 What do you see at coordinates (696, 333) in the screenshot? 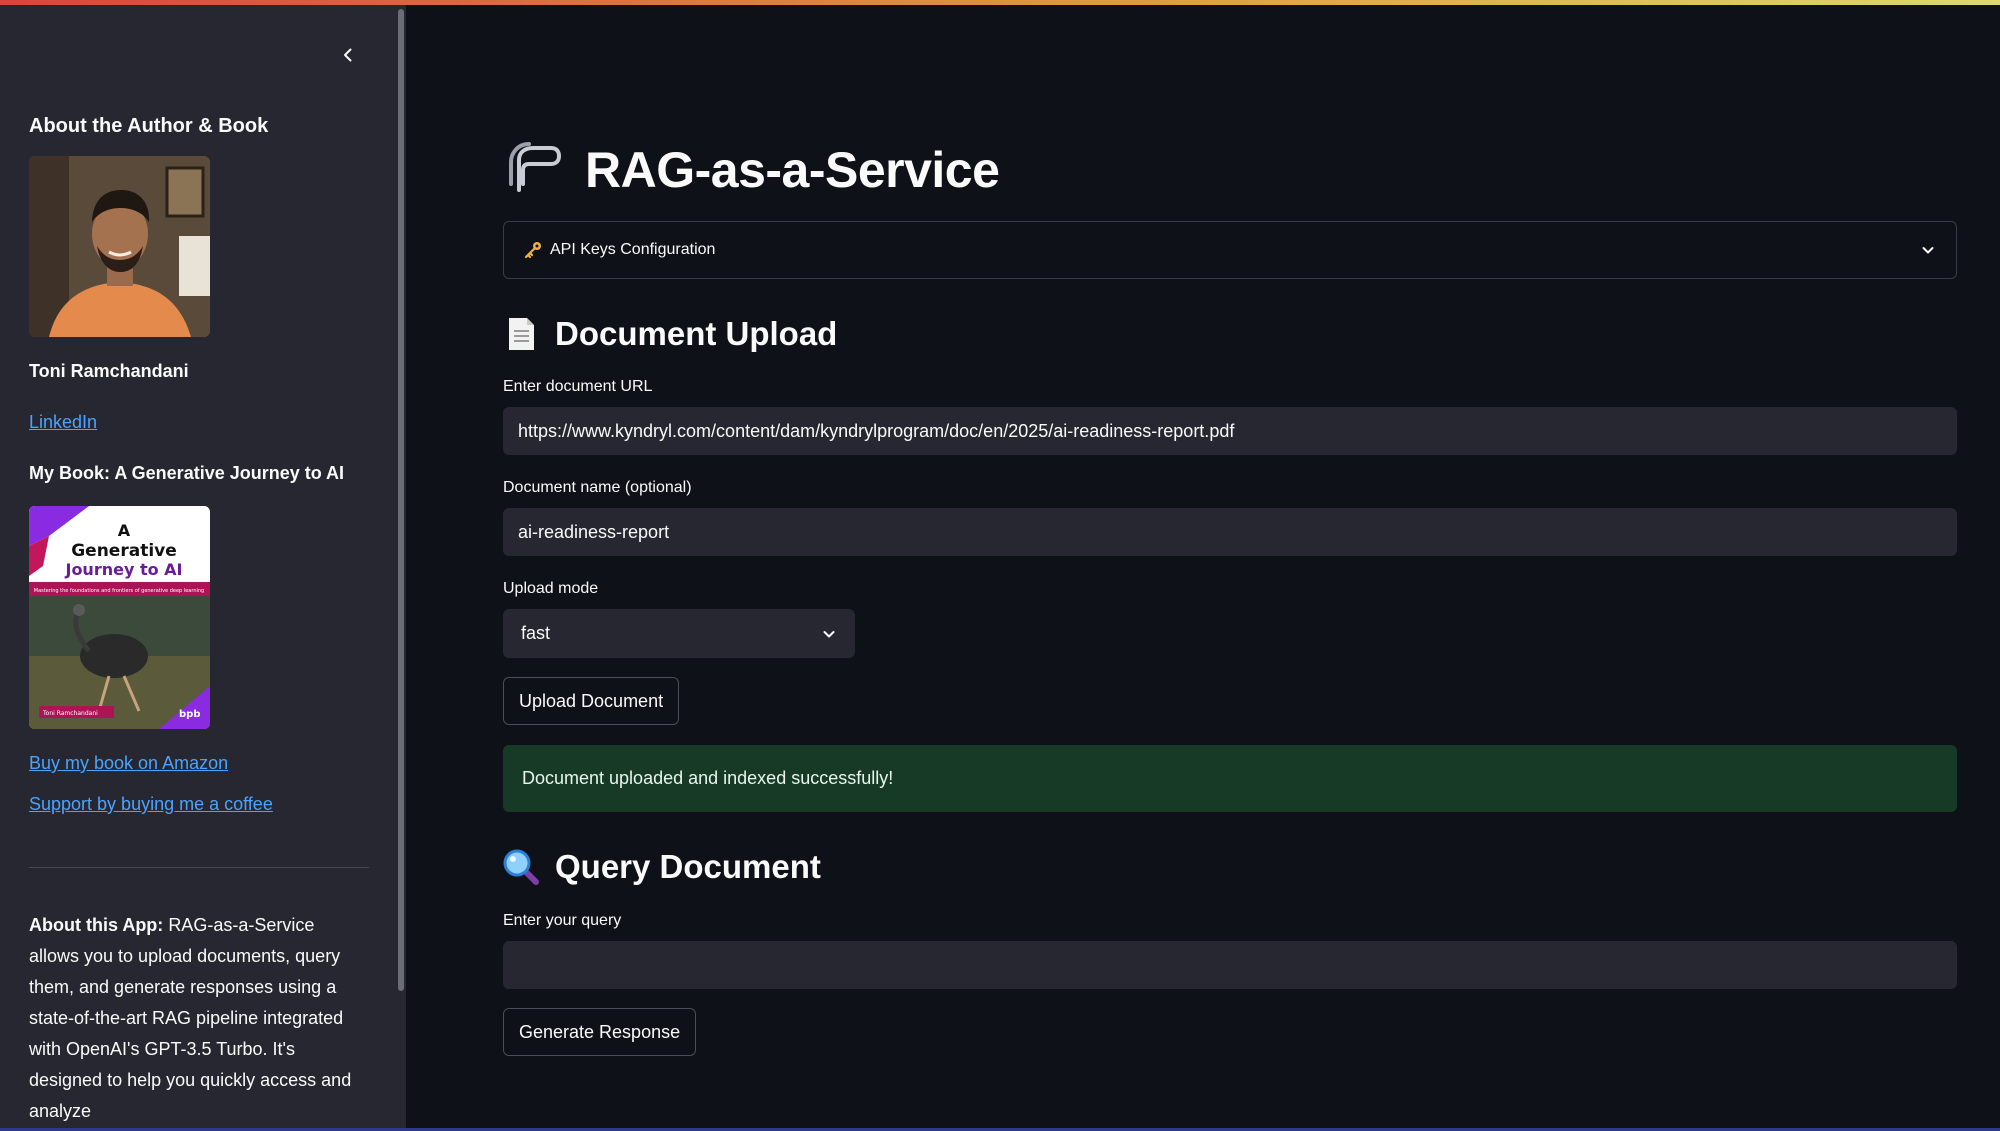
I see `document-upload-title: Document Upload` at bounding box center [696, 333].